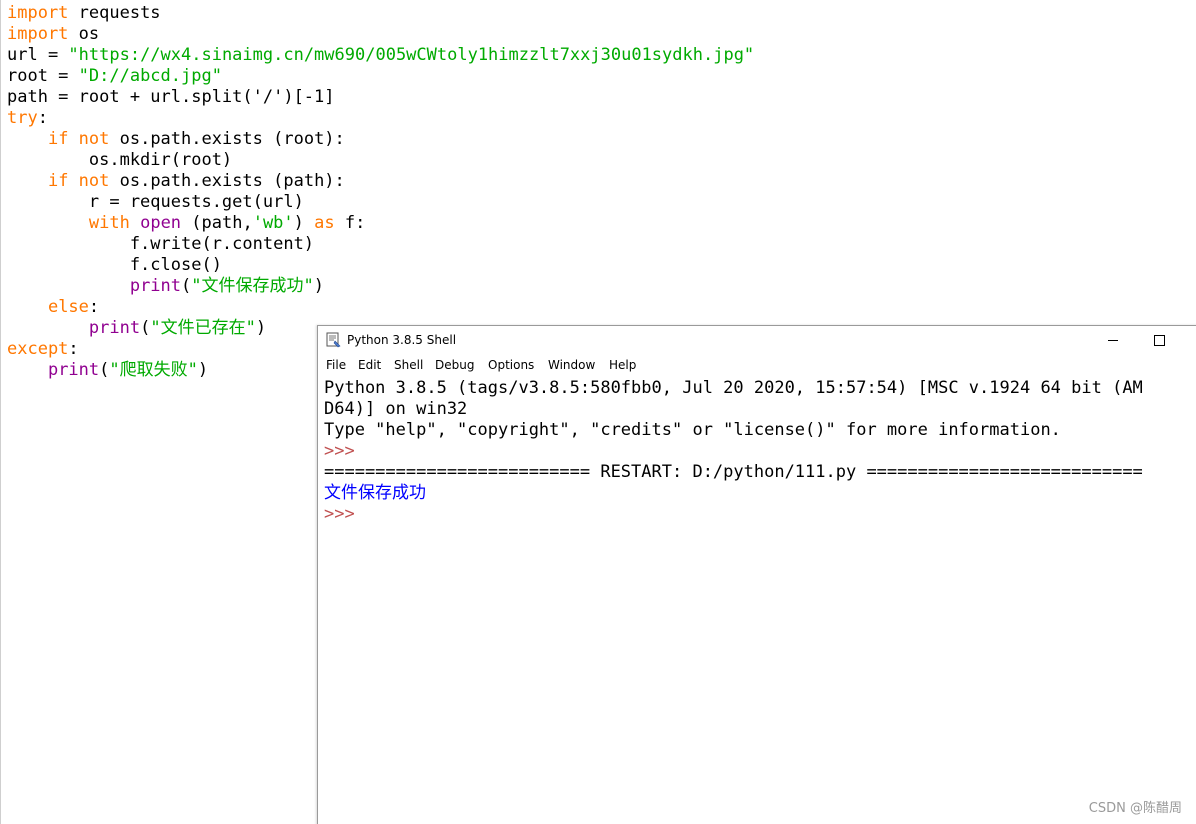  Describe the element at coordinates (84, 34) in the screenshot. I see `code-token: os` at that location.